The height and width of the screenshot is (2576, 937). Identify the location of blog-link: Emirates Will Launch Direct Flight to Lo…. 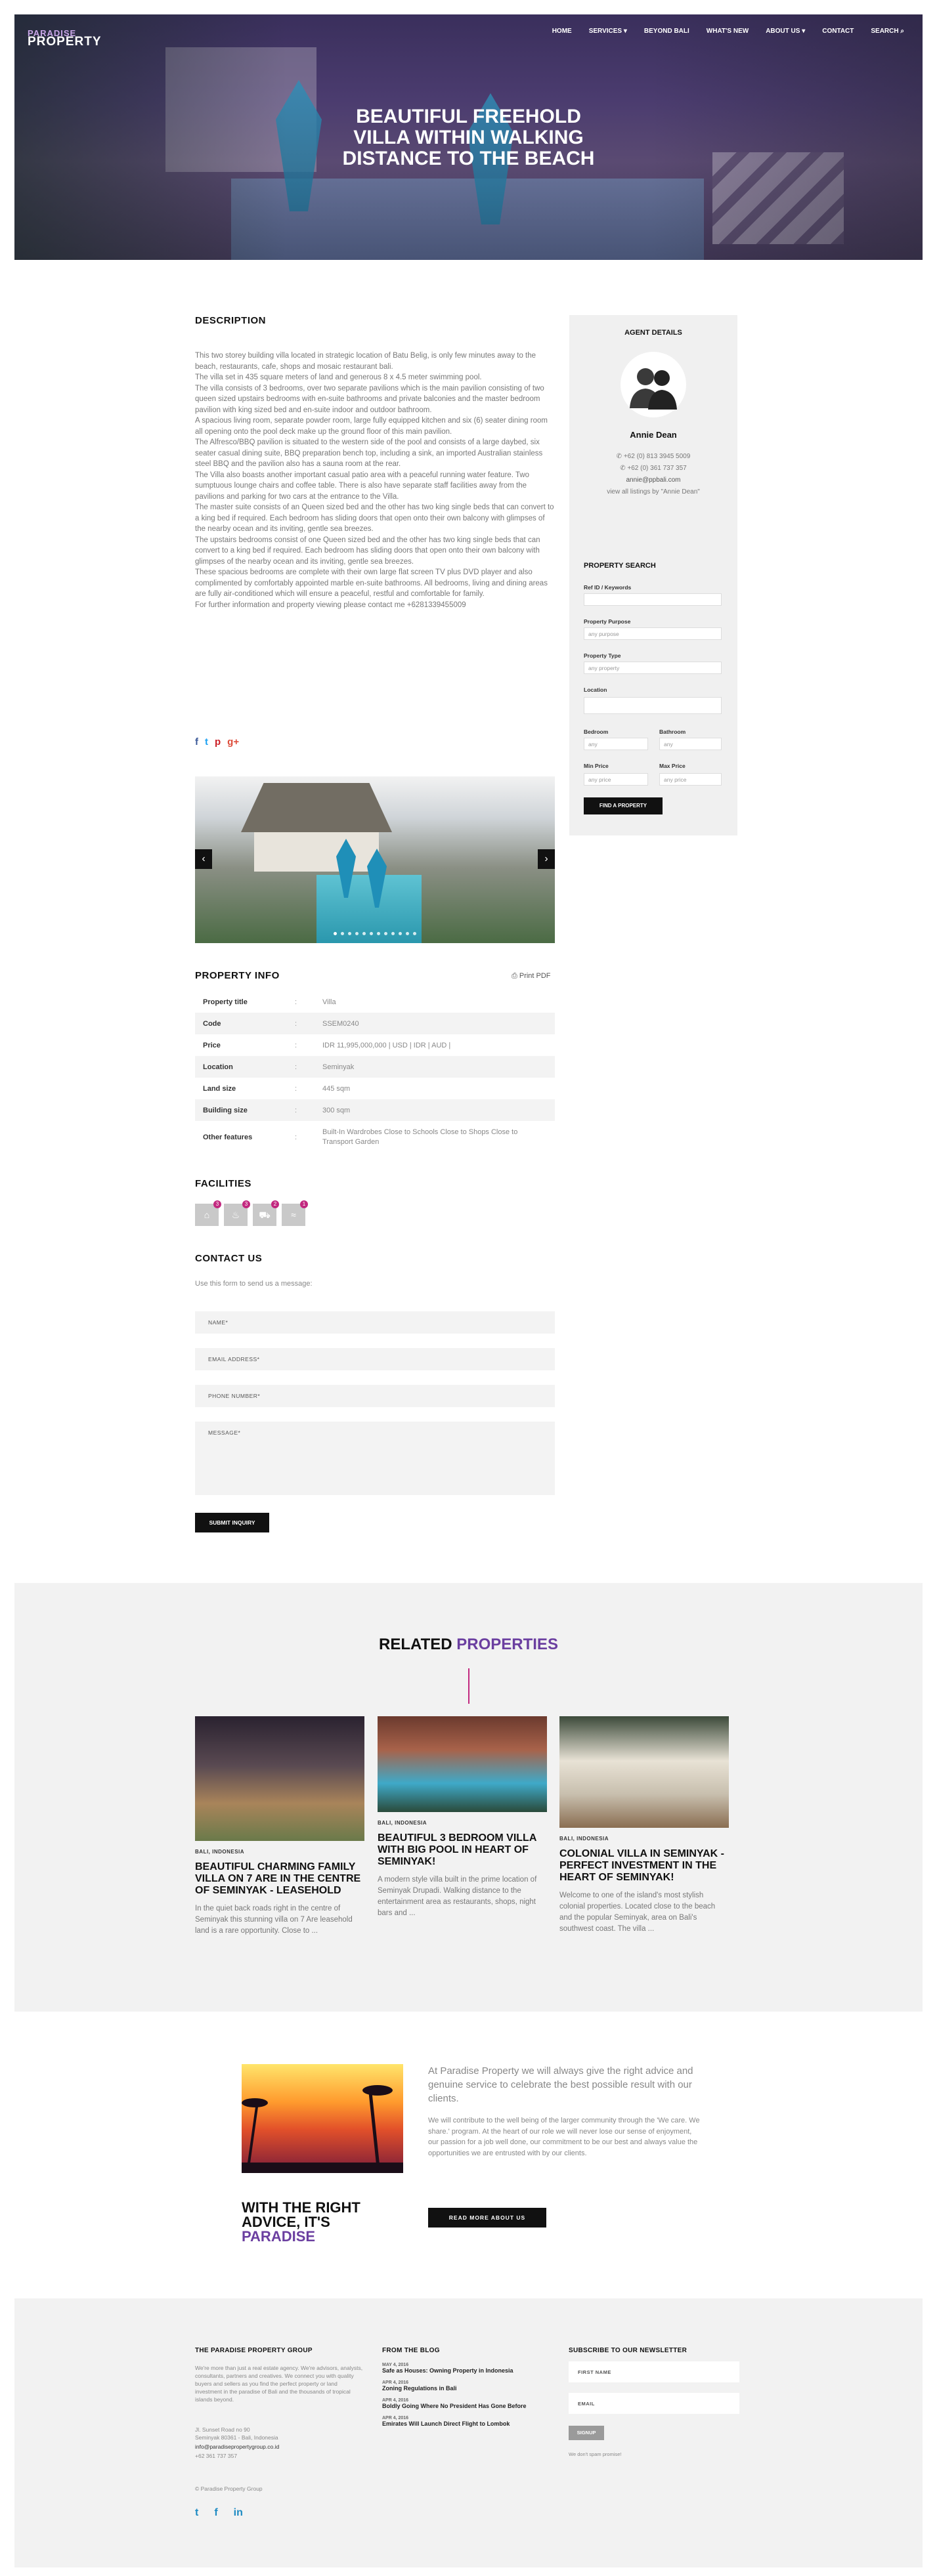
(461, 2423).